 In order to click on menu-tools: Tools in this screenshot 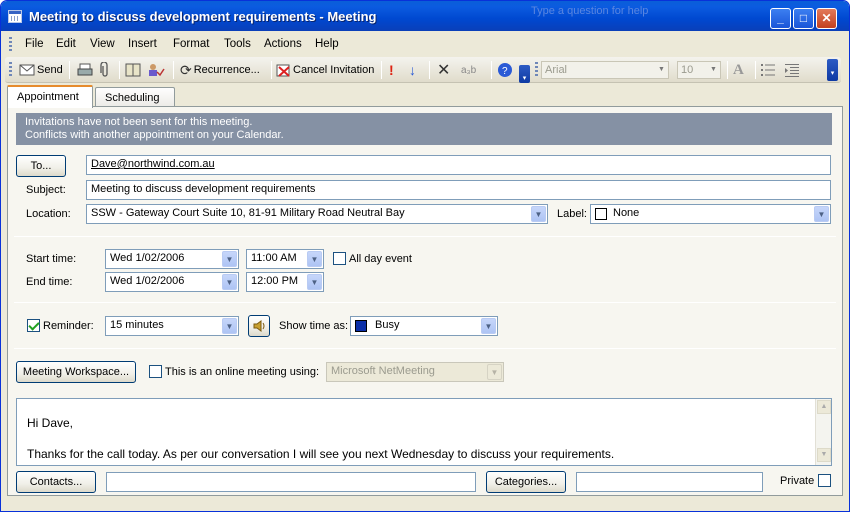, I will do `click(237, 44)`.